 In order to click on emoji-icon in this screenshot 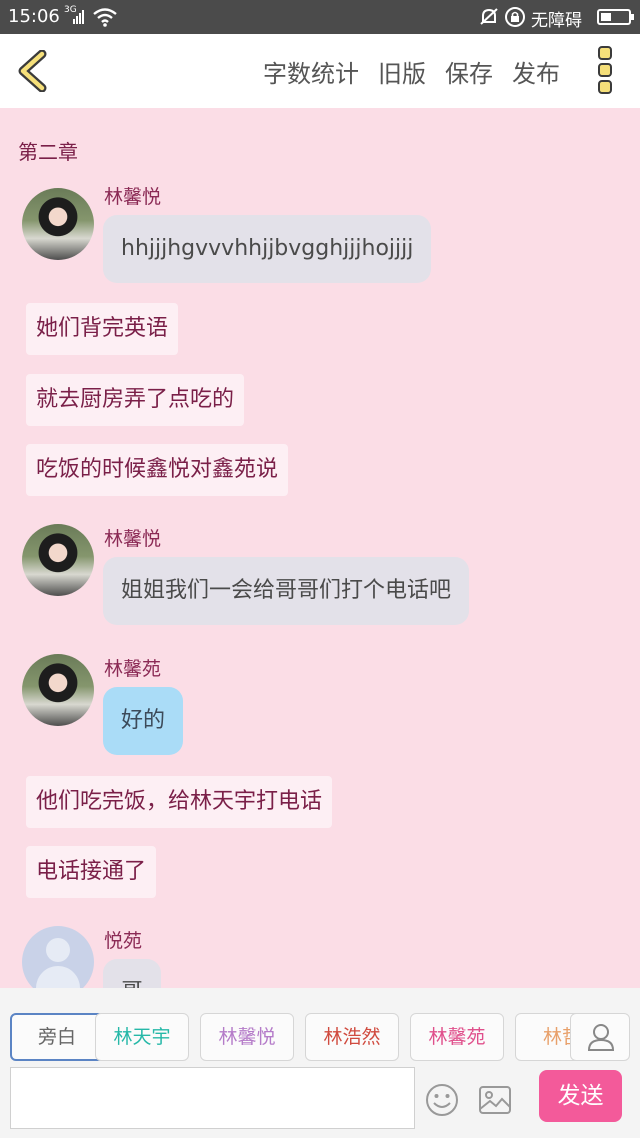, I will do `click(442, 1100)`.